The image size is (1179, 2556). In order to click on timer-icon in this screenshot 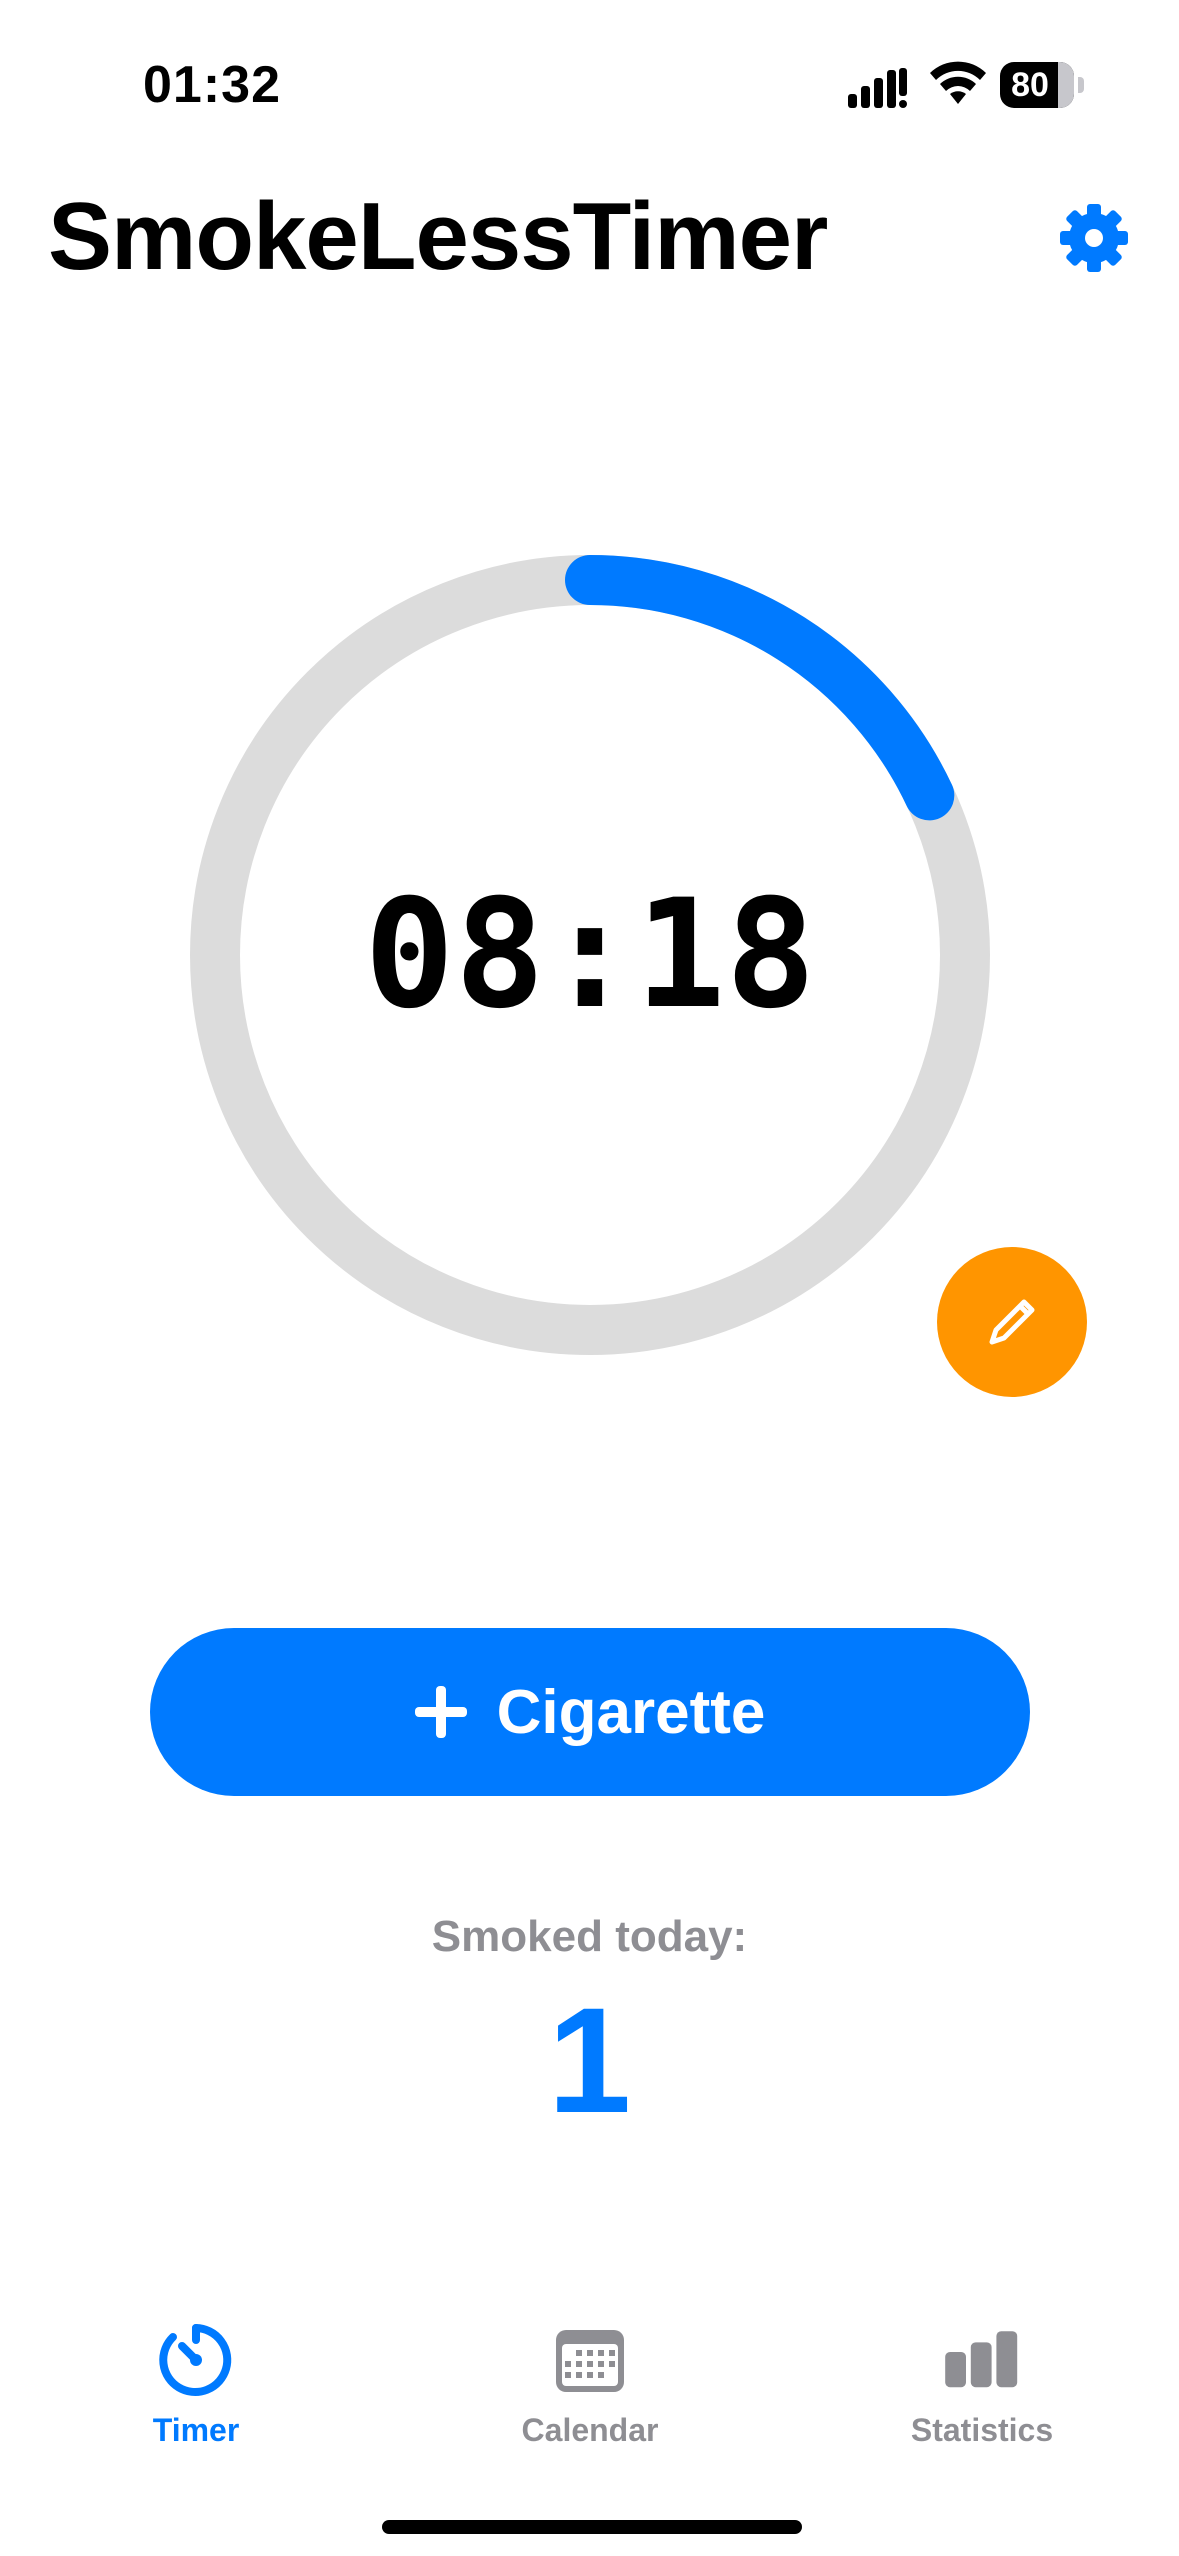, I will do `click(195, 2360)`.